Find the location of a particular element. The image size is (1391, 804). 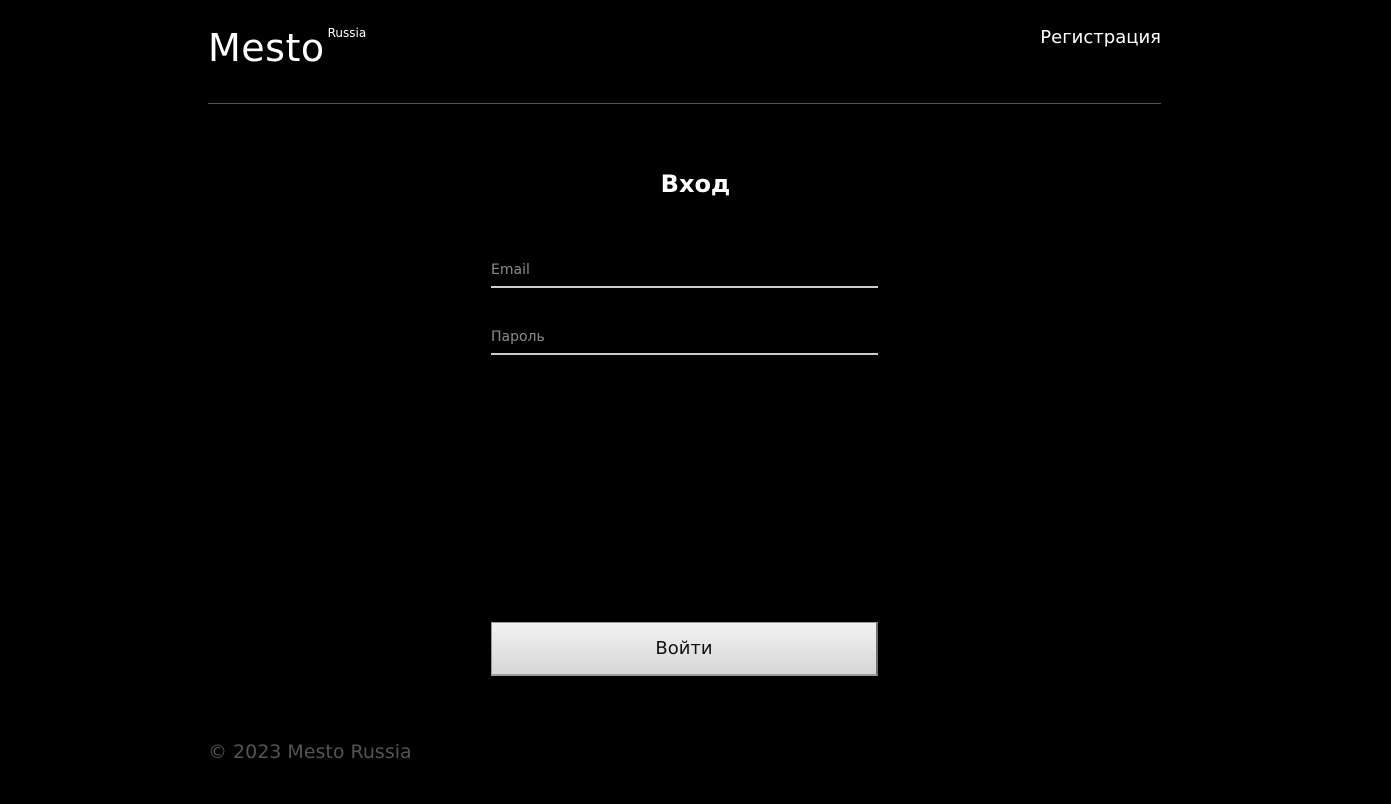

email-field is located at coordinates (684, 271).